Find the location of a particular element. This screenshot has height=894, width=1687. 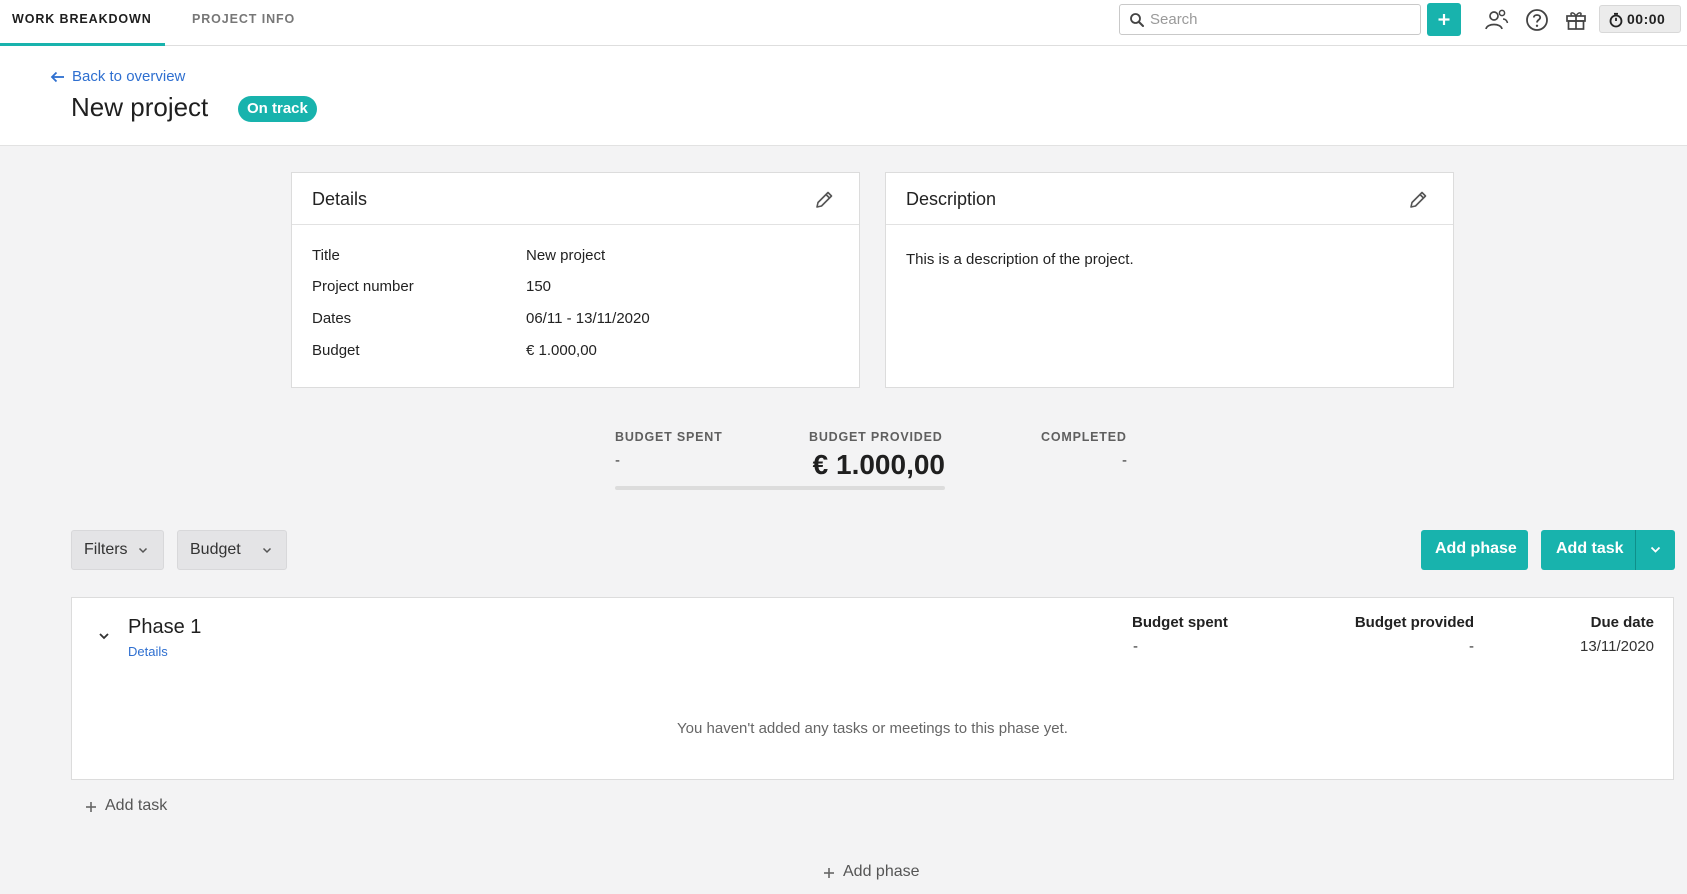

phase-name: Phase 1 is located at coordinates (164, 627).